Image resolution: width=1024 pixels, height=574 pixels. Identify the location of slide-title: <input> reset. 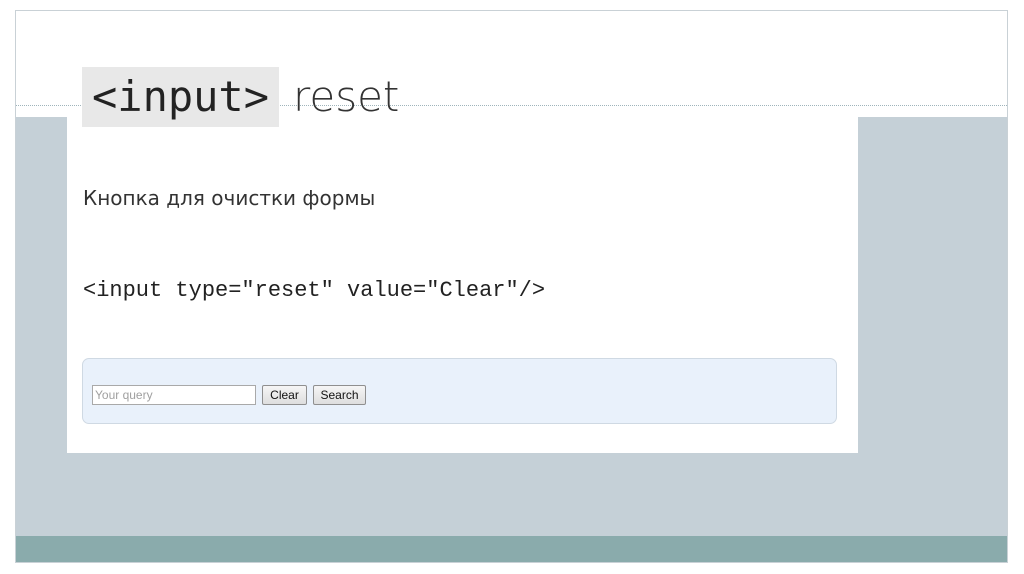
(240, 97).